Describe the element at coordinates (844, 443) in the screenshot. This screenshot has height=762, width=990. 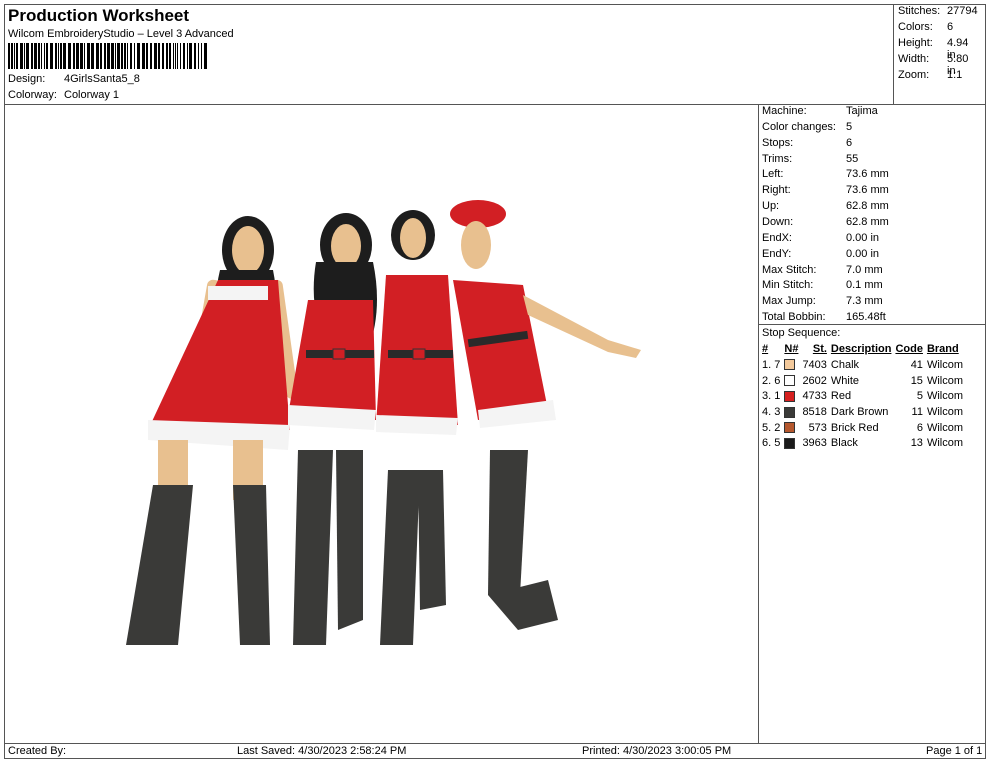
I see `thread-description: Black` at that location.